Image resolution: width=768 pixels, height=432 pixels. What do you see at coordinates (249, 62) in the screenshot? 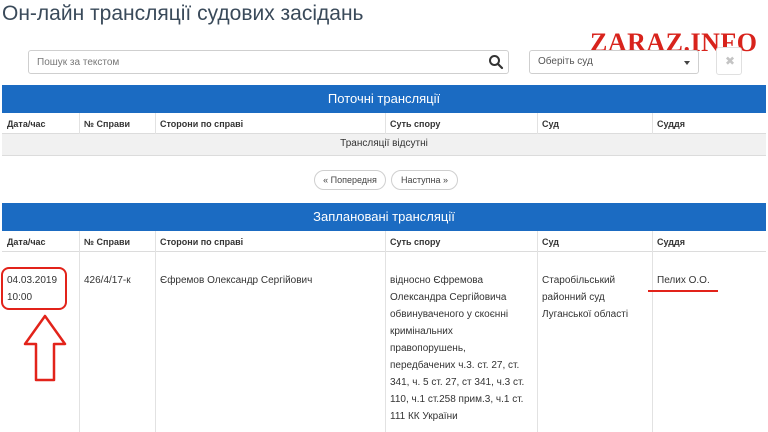
I see `search-input` at bounding box center [249, 62].